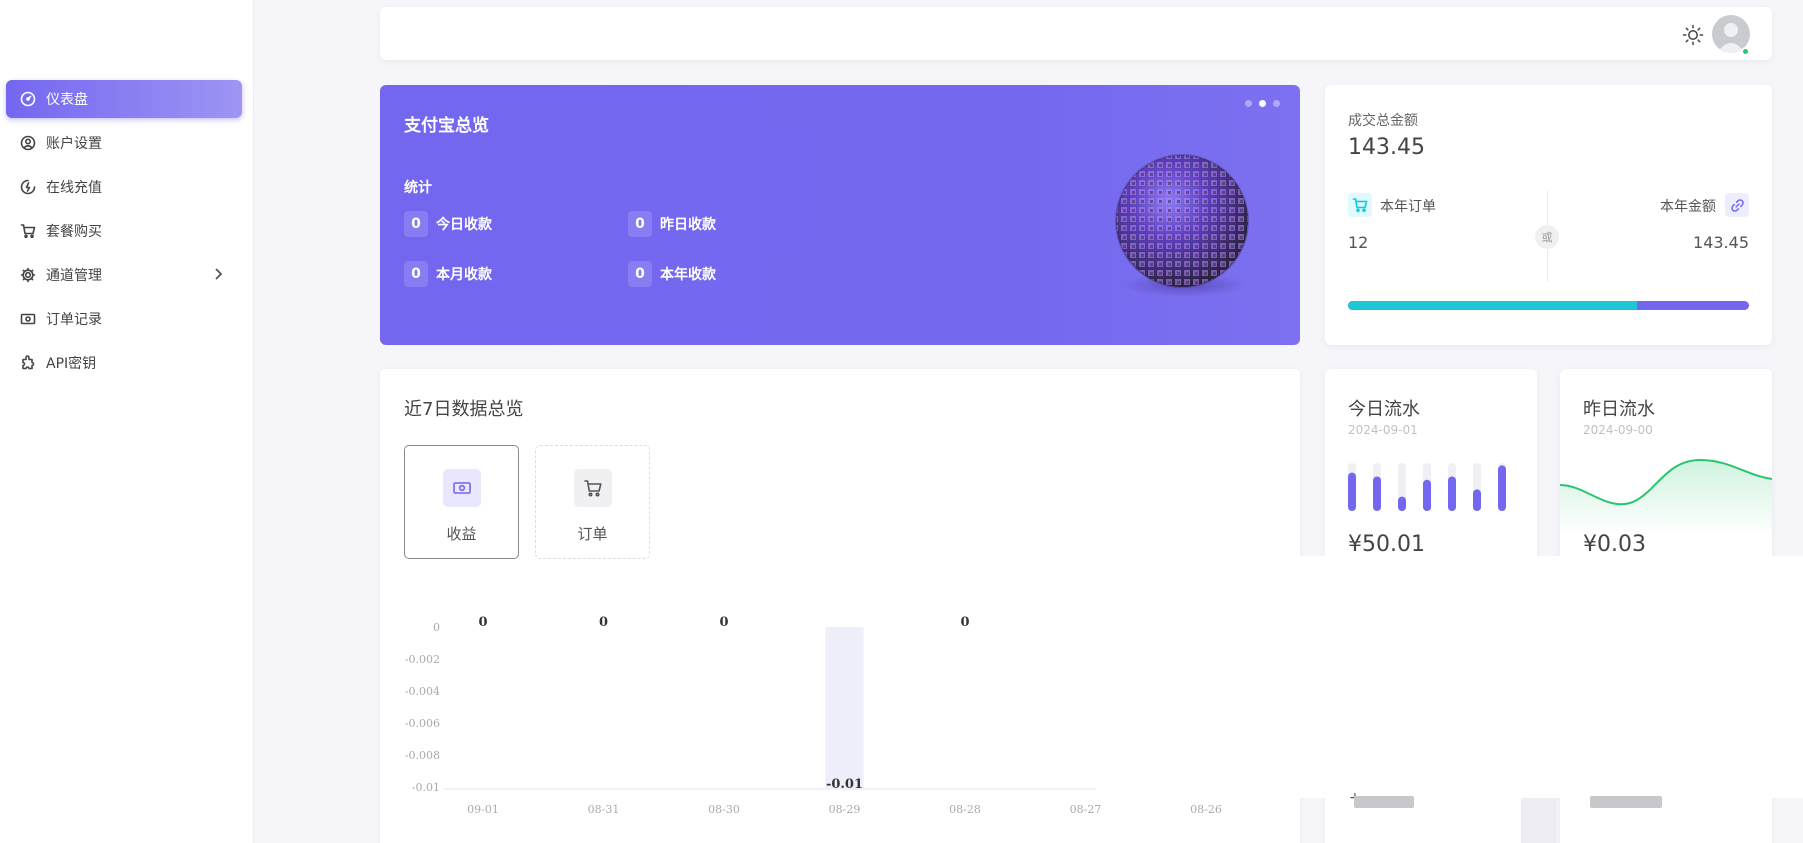  I want to click on sidebar-item-dashboard: 仪表盘, so click(124, 99).